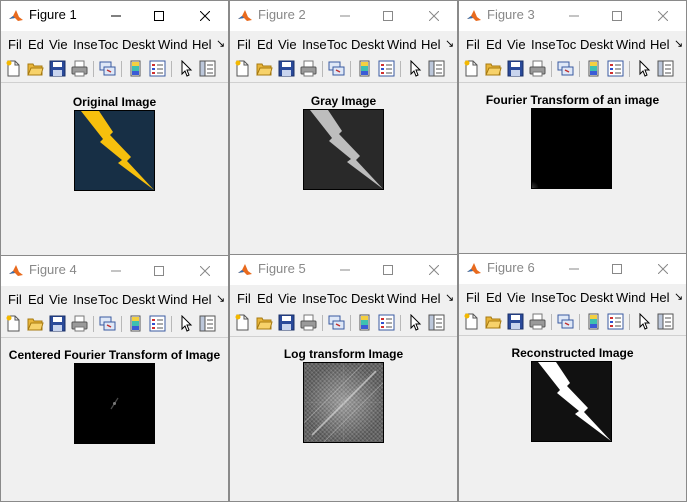 This screenshot has width=687, height=502. I want to click on title-bar: Figure 6, so click(572, 269).